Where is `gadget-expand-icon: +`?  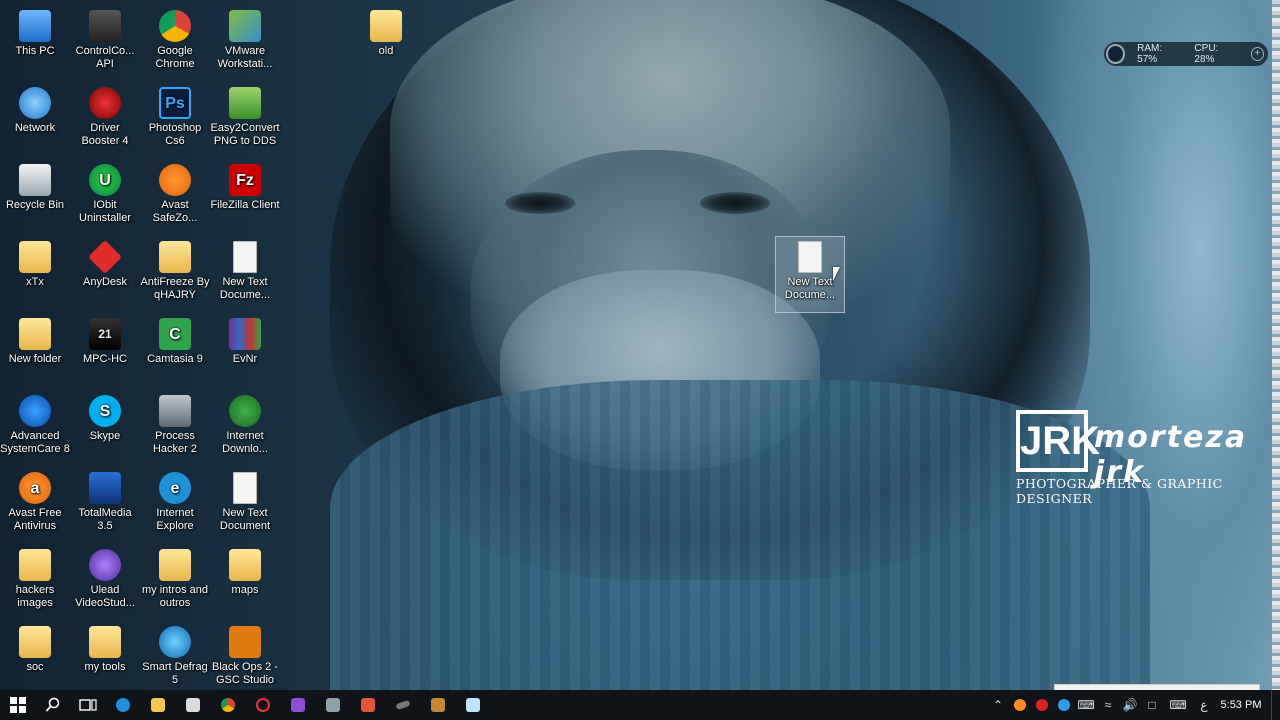 gadget-expand-icon: + is located at coordinates (1257, 54).